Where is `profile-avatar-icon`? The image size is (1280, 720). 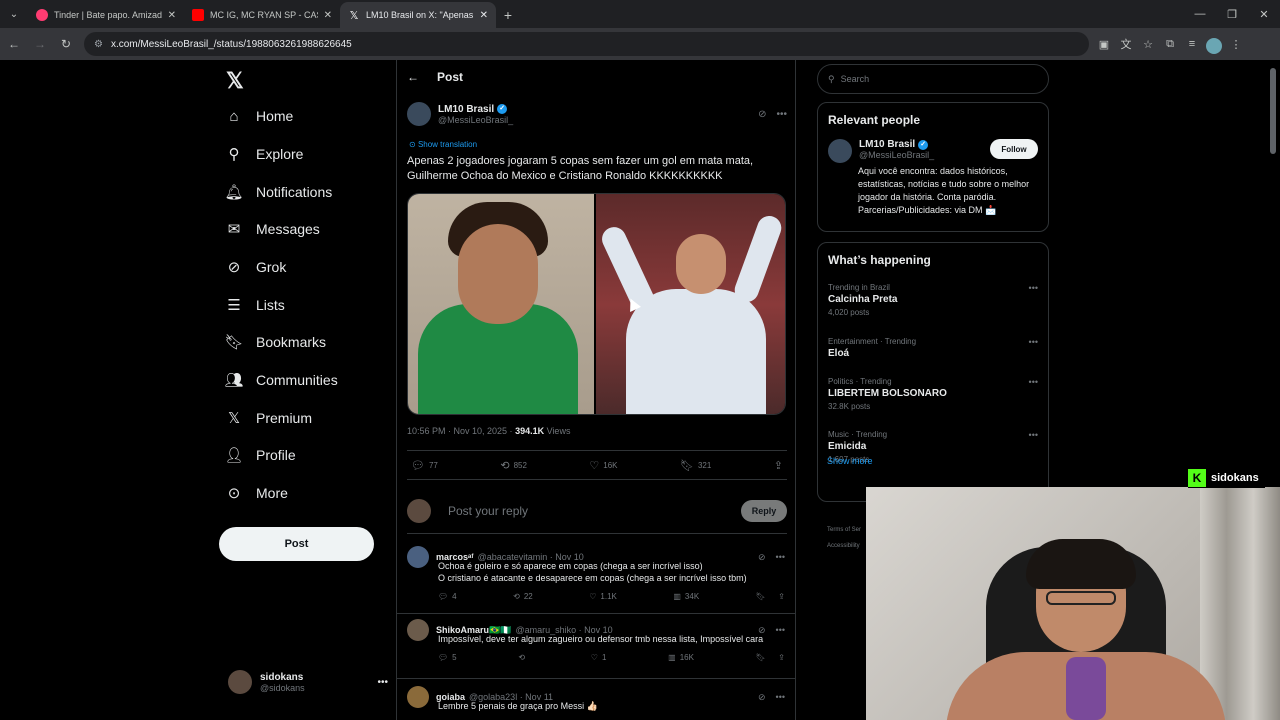 profile-avatar-icon is located at coordinates (1214, 44).